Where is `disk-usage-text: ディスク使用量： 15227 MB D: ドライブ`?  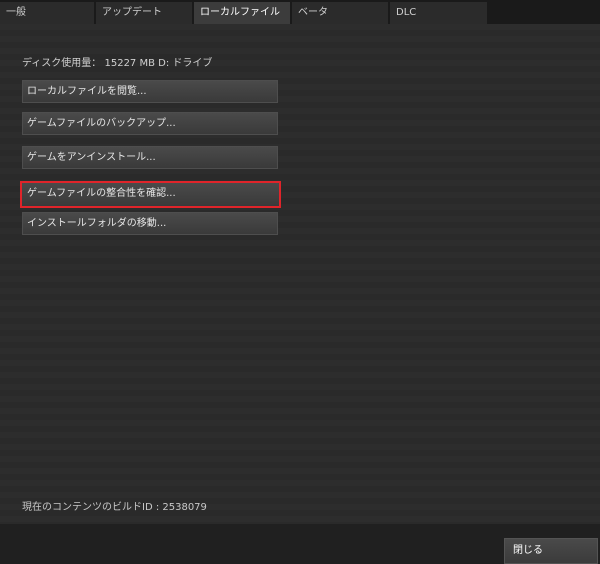 disk-usage-text: ディスク使用量： 15227 MB D: ドライブ is located at coordinates (117, 63).